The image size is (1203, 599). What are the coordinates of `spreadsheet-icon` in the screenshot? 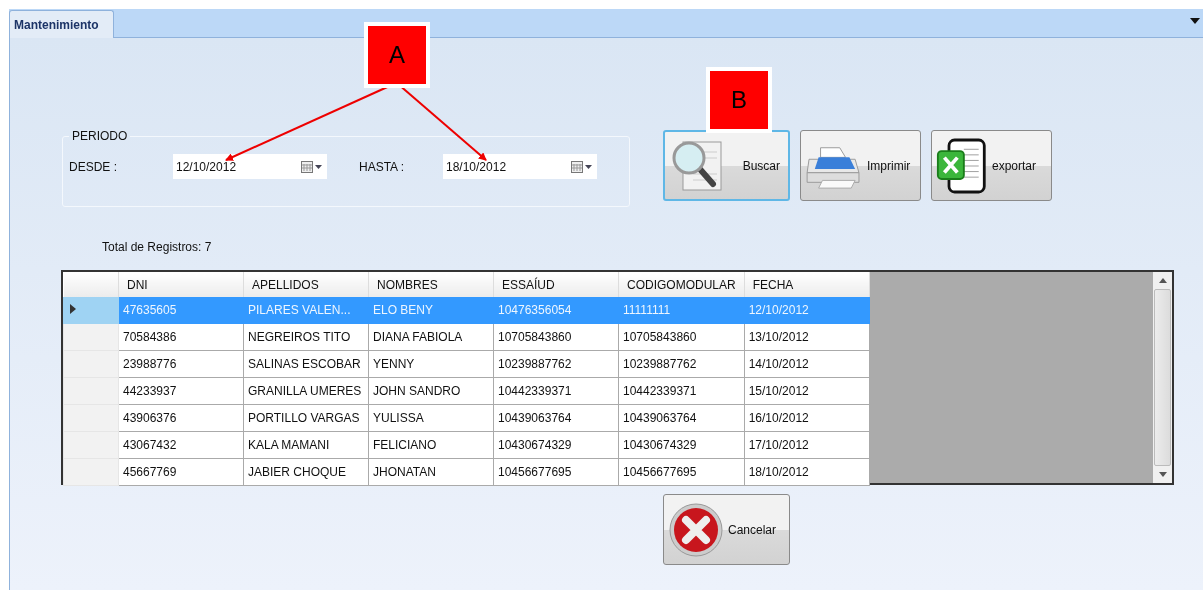 It's located at (962, 165).